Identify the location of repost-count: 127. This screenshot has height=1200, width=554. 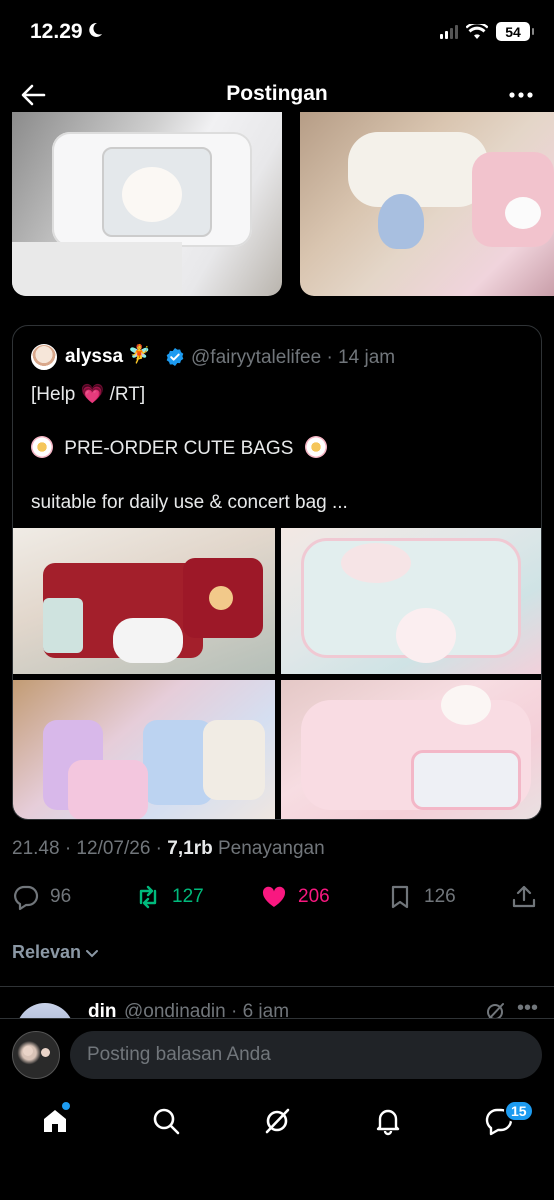
(188, 896).